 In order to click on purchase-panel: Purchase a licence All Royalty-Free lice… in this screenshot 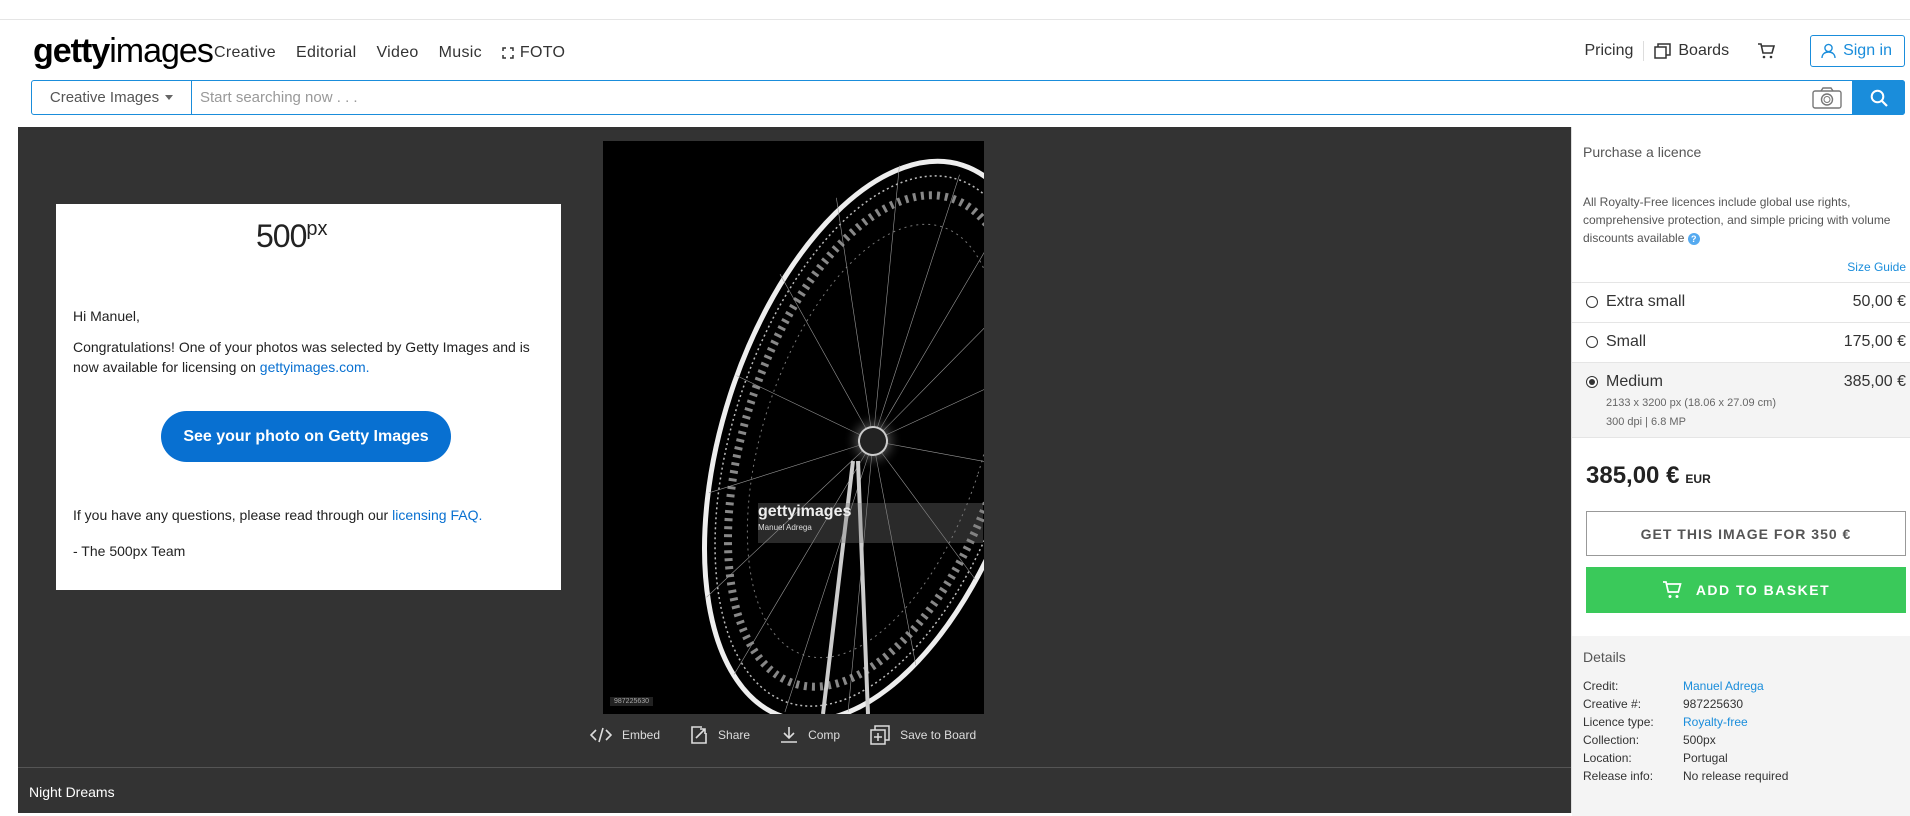, I will do `click(1740, 471)`.